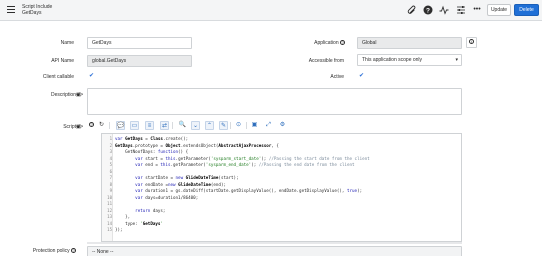  I want to click on protection-policy-value: -- None --, so click(103, 252).